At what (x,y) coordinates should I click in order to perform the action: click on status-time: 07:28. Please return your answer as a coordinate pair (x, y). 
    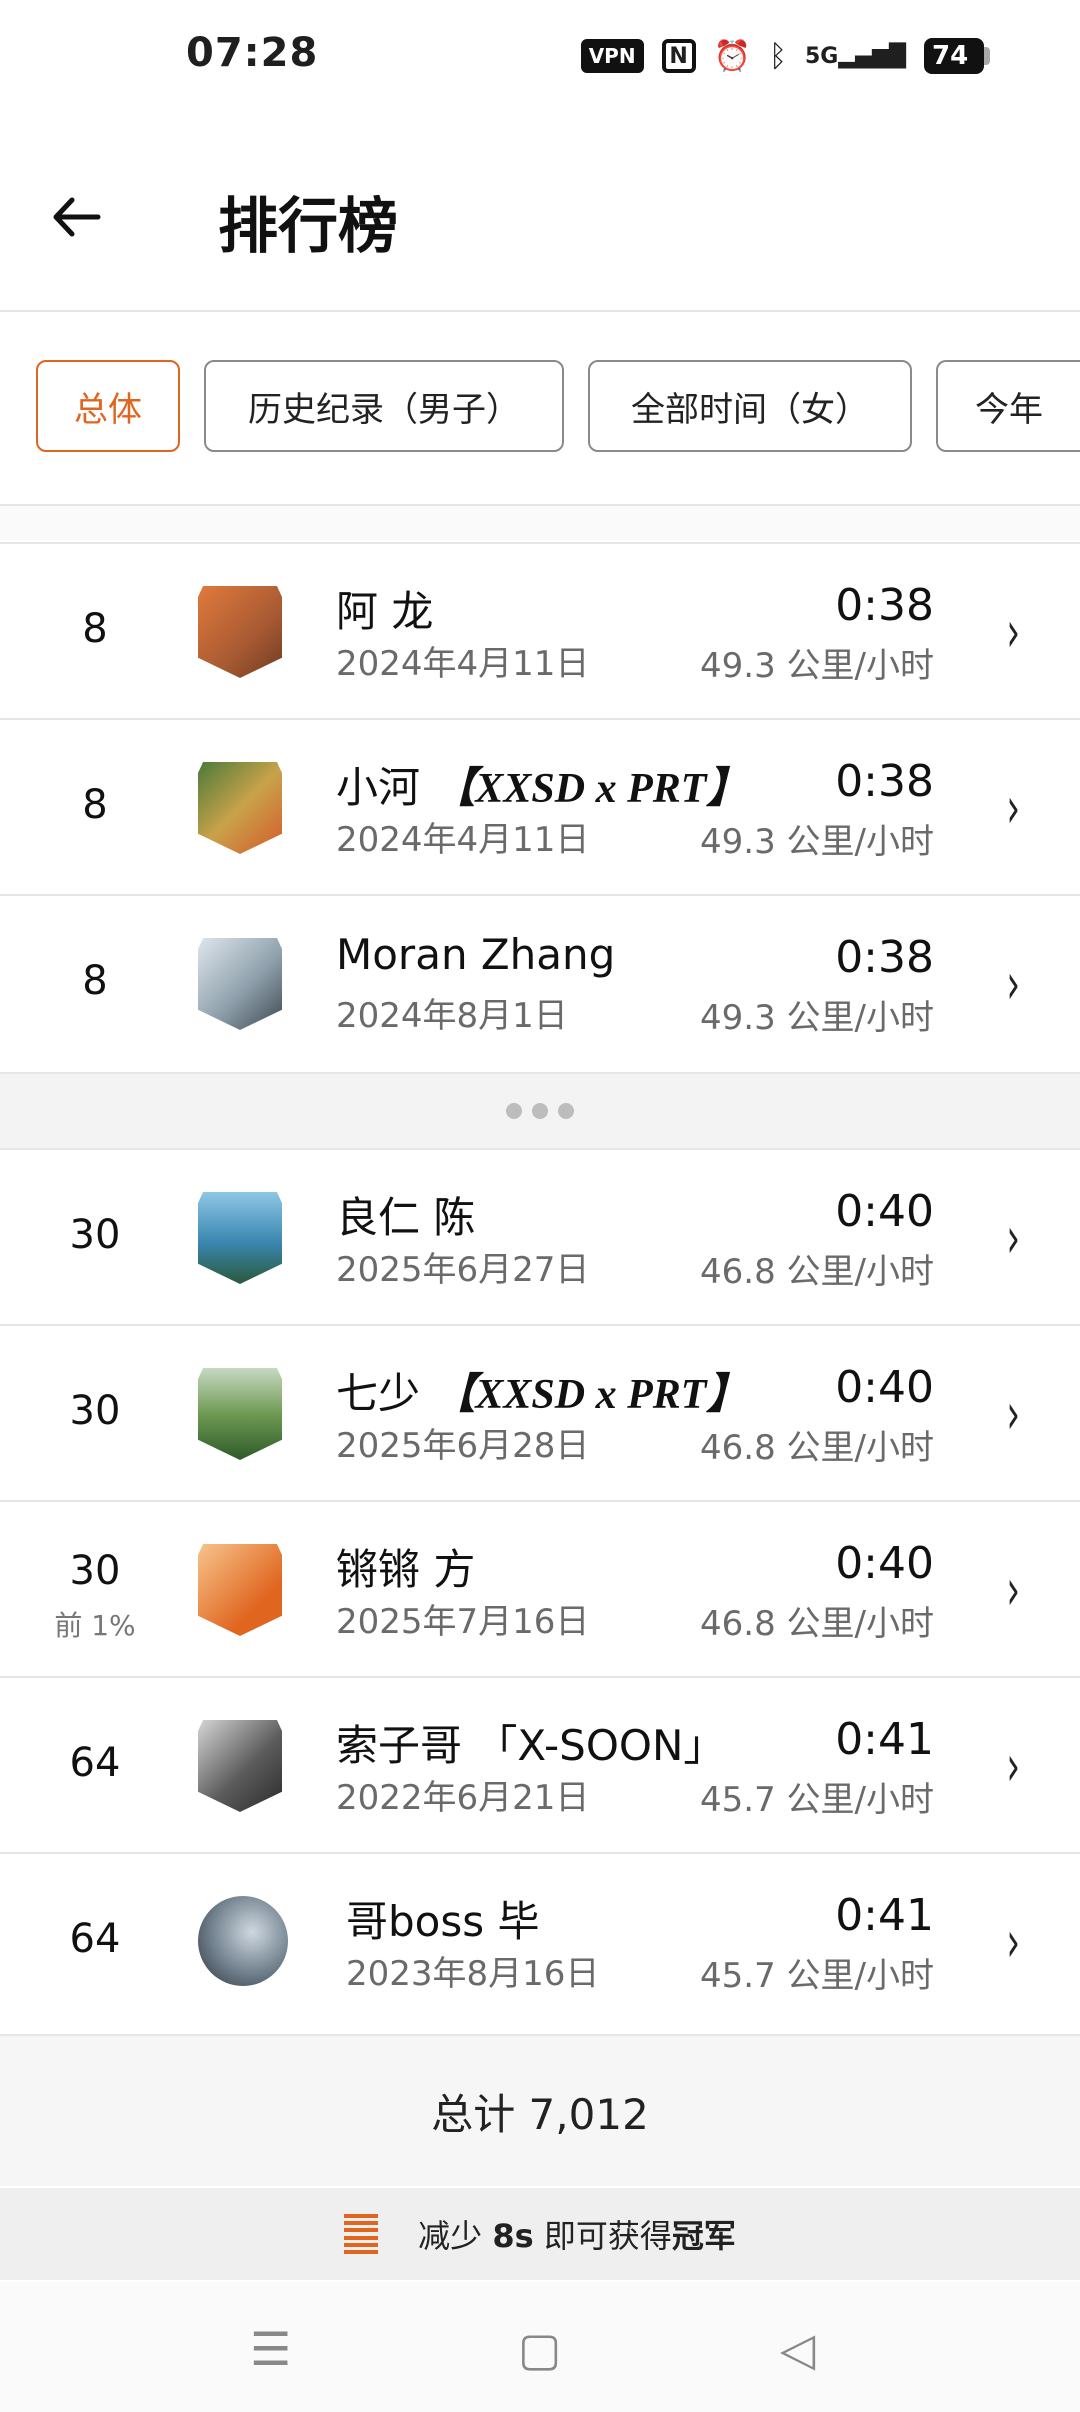
    Looking at the image, I should click on (252, 53).